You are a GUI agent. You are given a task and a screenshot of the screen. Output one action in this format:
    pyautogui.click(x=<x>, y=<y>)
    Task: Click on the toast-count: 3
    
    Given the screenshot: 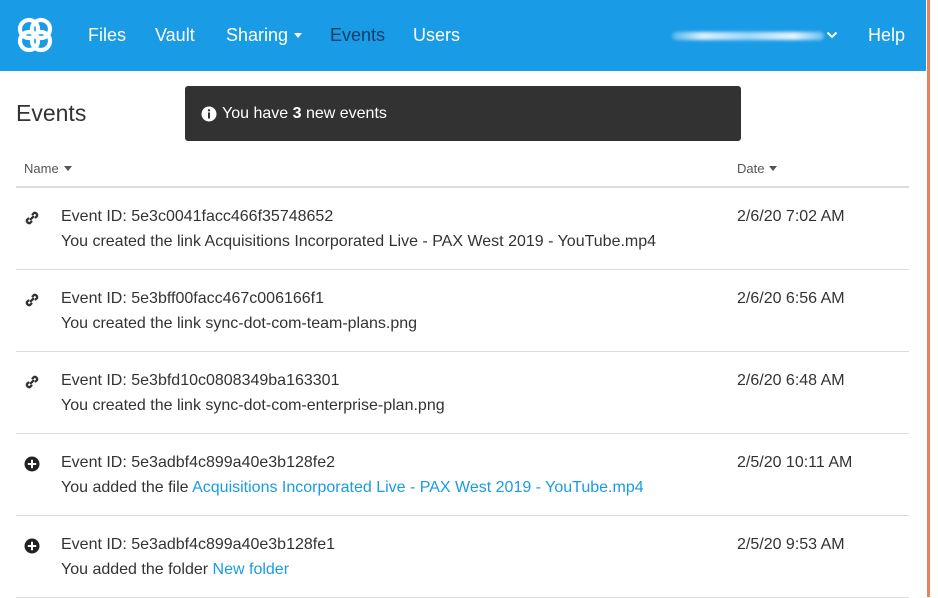 What is the action you would take?
    pyautogui.click(x=297, y=113)
    